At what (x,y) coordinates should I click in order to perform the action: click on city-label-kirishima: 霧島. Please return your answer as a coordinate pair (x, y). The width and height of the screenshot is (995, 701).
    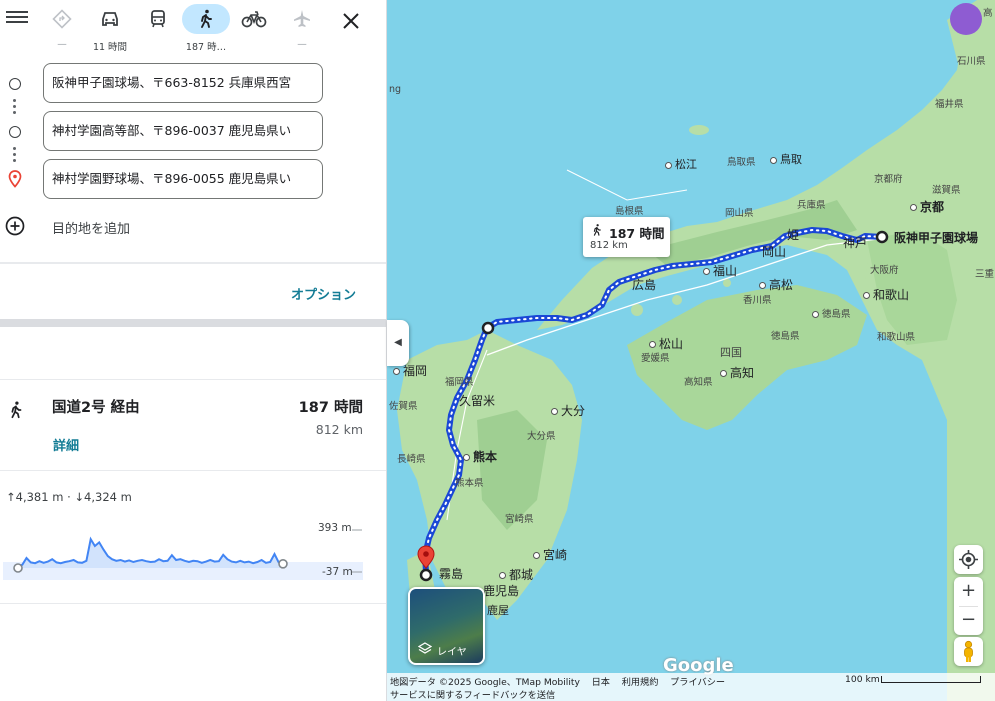
    Looking at the image, I should click on (451, 574).